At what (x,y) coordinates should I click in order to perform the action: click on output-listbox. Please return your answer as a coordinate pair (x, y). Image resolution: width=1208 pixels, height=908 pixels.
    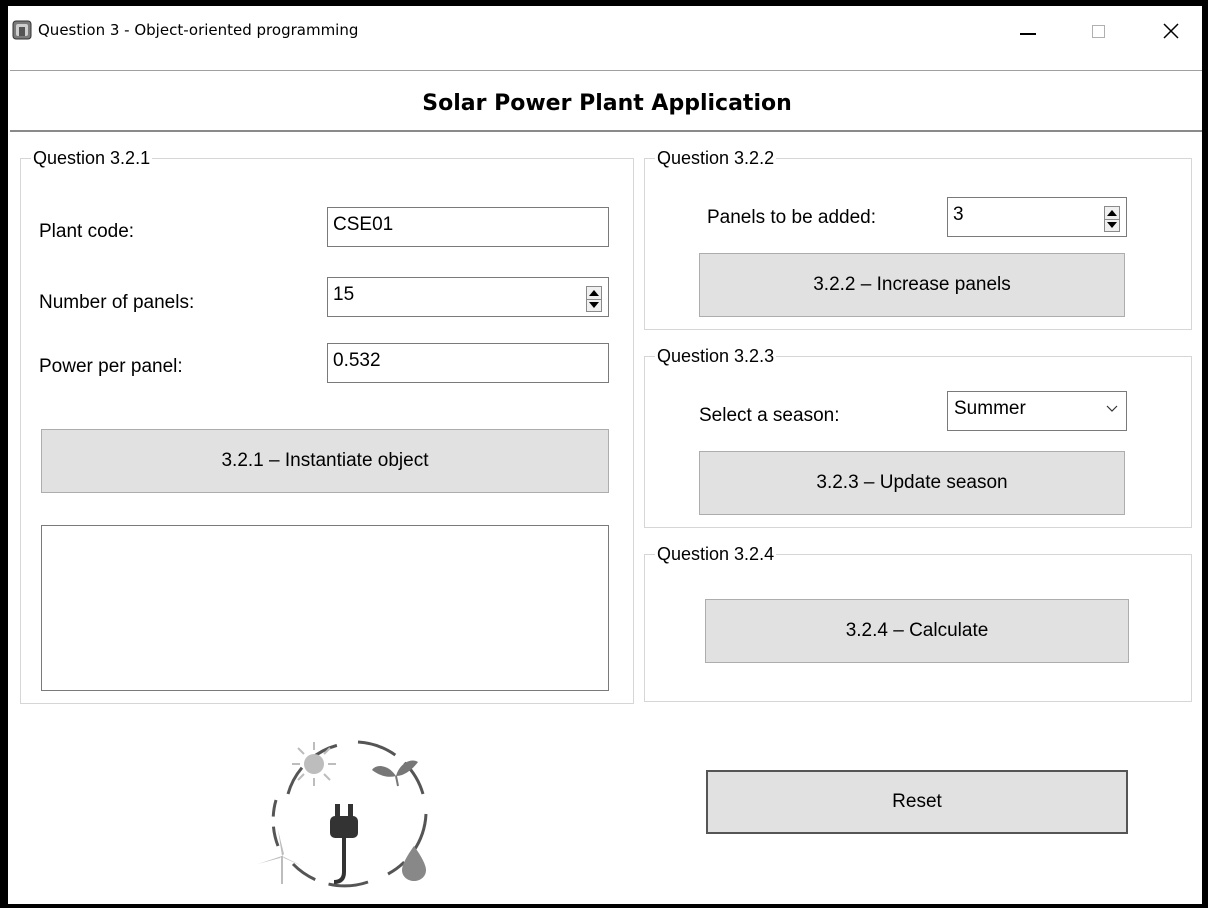
    Looking at the image, I should click on (325, 608).